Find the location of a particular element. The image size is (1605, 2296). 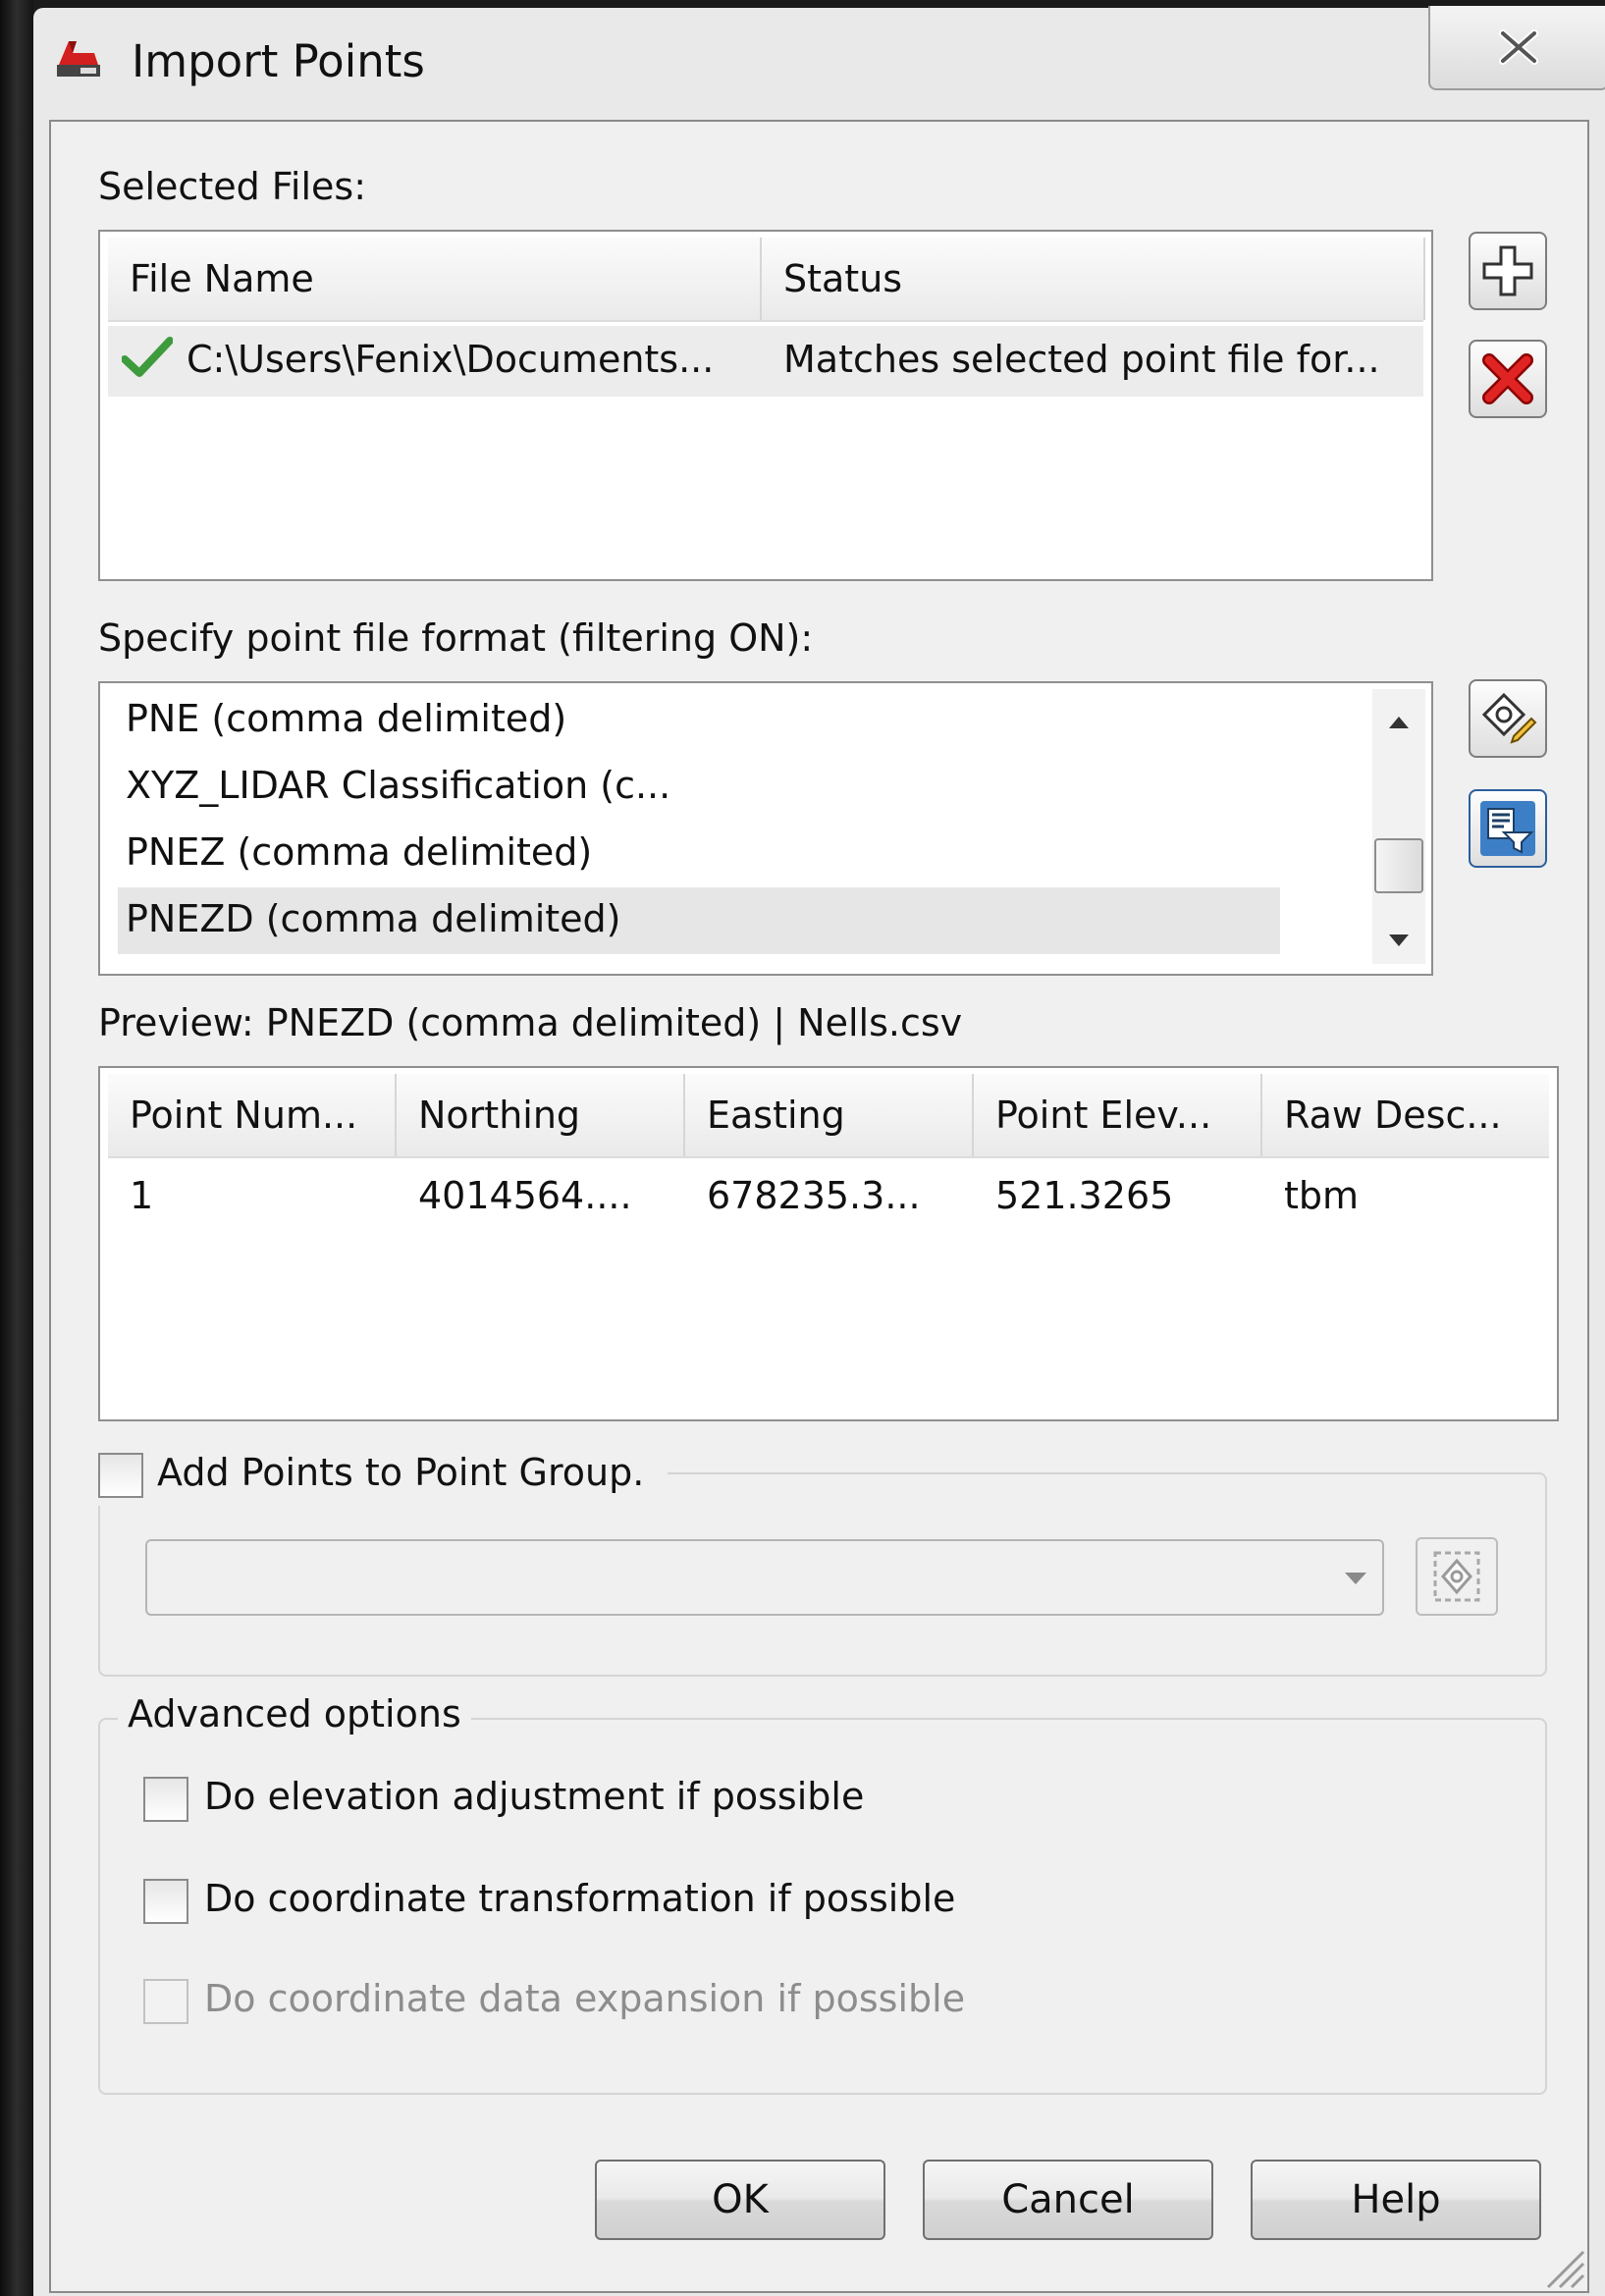

list-item-selected: PNEZD (comma delimited) is located at coordinates (699, 920).